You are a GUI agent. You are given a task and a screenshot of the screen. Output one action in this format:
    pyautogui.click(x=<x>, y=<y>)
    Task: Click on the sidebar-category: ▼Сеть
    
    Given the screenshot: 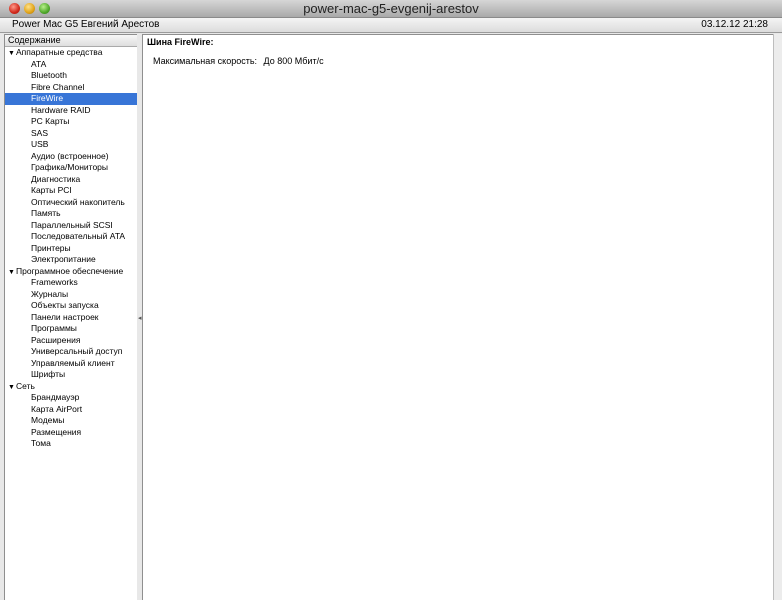 What is the action you would take?
    pyautogui.click(x=71, y=387)
    